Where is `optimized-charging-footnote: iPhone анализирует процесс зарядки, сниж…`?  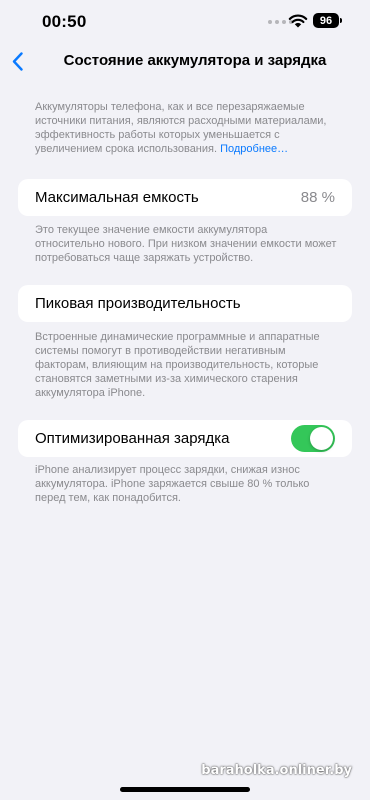
optimized-charging-footnote: iPhone анализирует процесс зарядки, сниж… is located at coordinates (172, 484).